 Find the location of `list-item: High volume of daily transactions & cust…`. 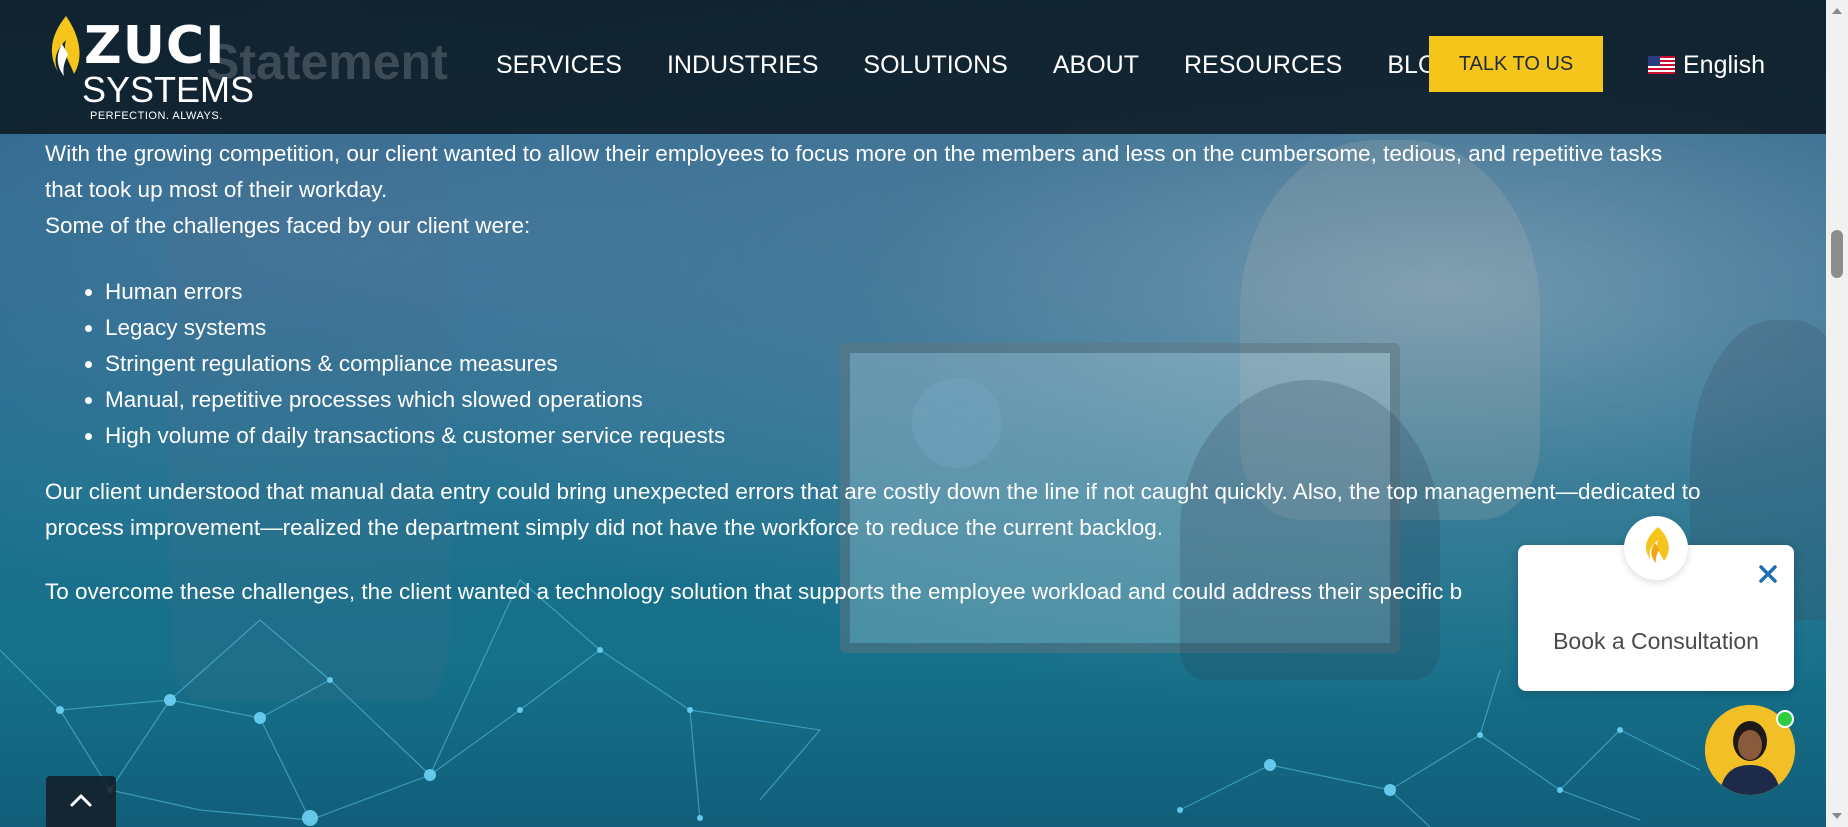

list-item: High volume of daily transactions & cust… is located at coordinates (935, 436).